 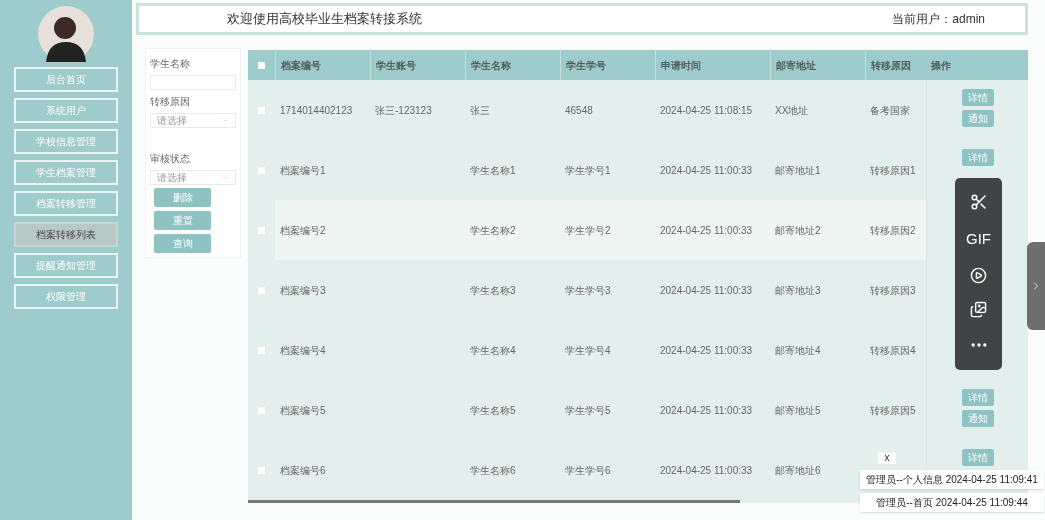 What do you see at coordinates (588, 410) in the screenshot?
I see `table-cell: 学生学号5` at bounding box center [588, 410].